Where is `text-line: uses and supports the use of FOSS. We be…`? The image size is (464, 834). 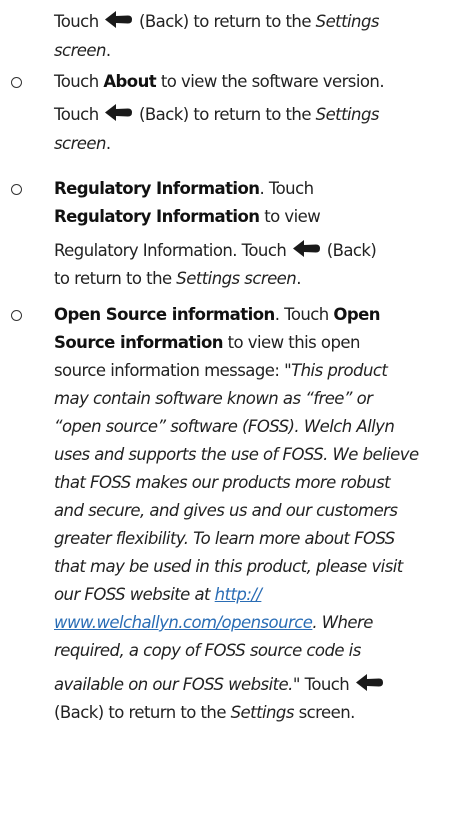 text-line: uses and supports the use of FOSS. We be… is located at coordinates (236, 455).